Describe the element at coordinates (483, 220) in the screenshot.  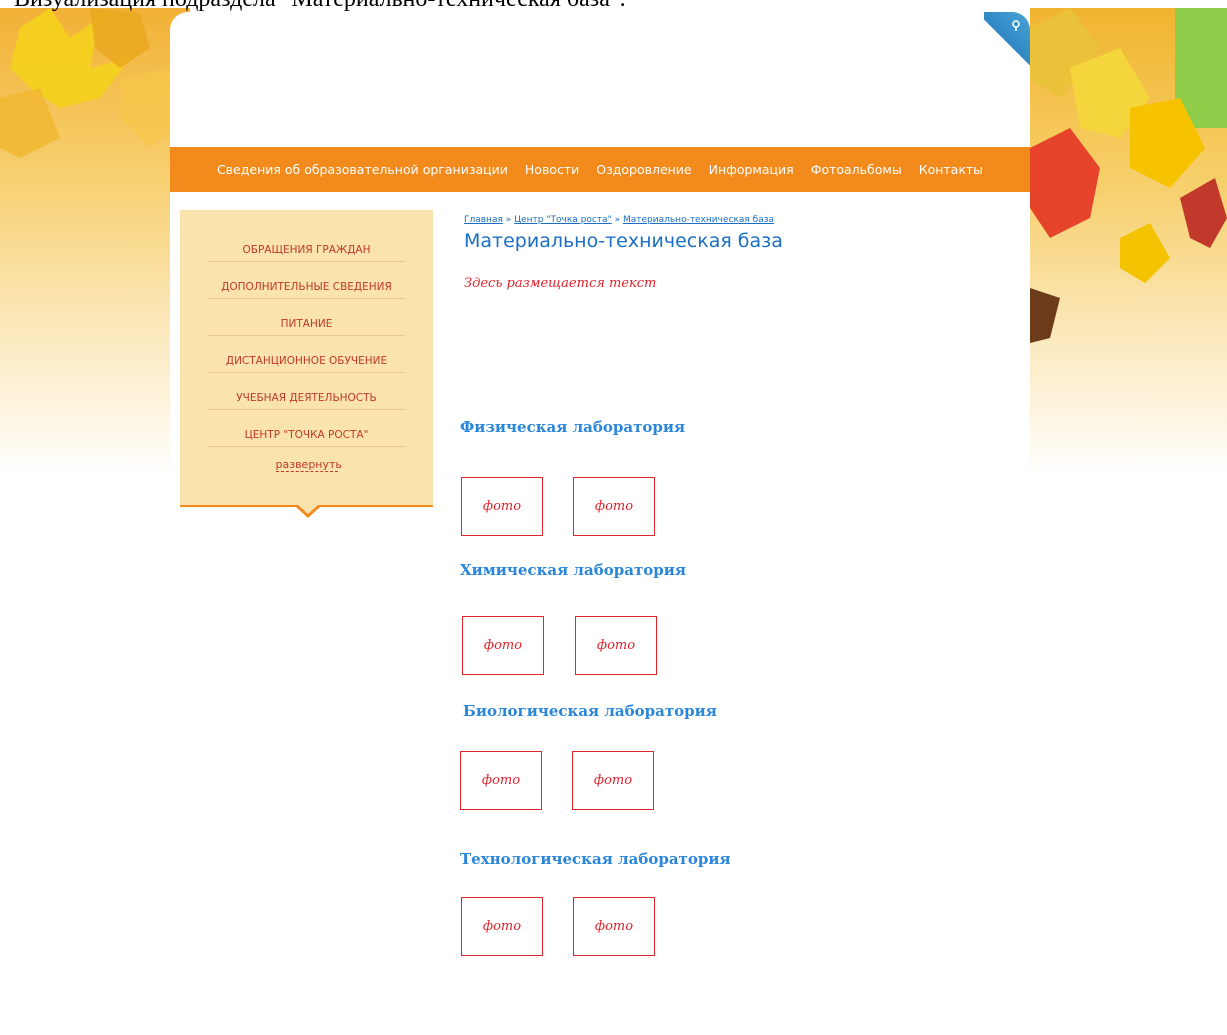
I see `breadcrumb-home: Главная` at that location.